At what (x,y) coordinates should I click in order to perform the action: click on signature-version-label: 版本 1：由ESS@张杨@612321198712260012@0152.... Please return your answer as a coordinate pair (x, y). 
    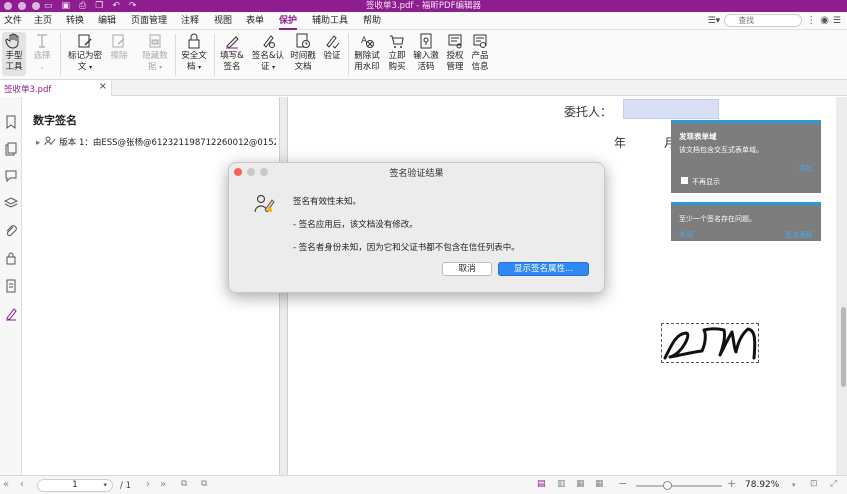
    Looking at the image, I should click on (167, 143).